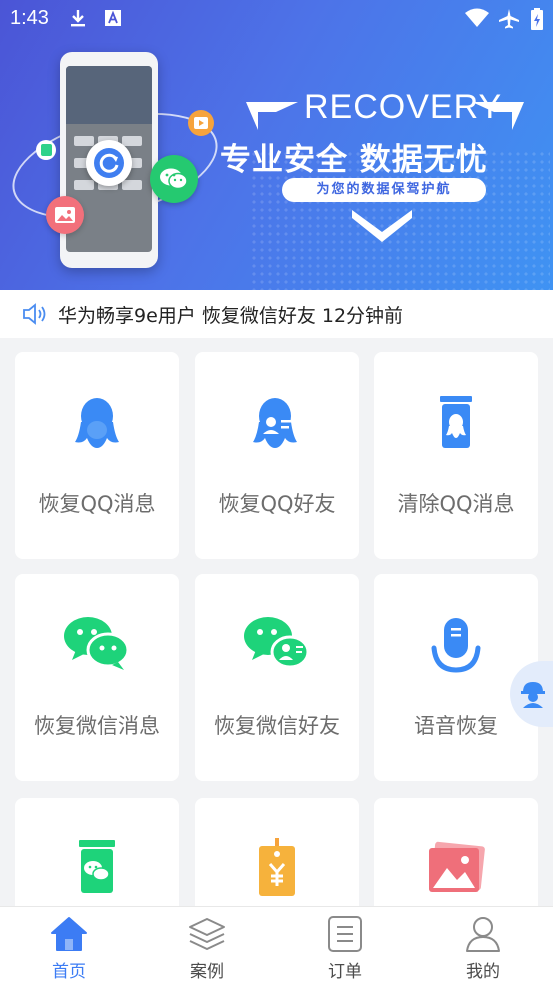 The image size is (553, 984). What do you see at coordinates (201, 123) in the screenshot?
I see `video-bubble-icon` at bounding box center [201, 123].